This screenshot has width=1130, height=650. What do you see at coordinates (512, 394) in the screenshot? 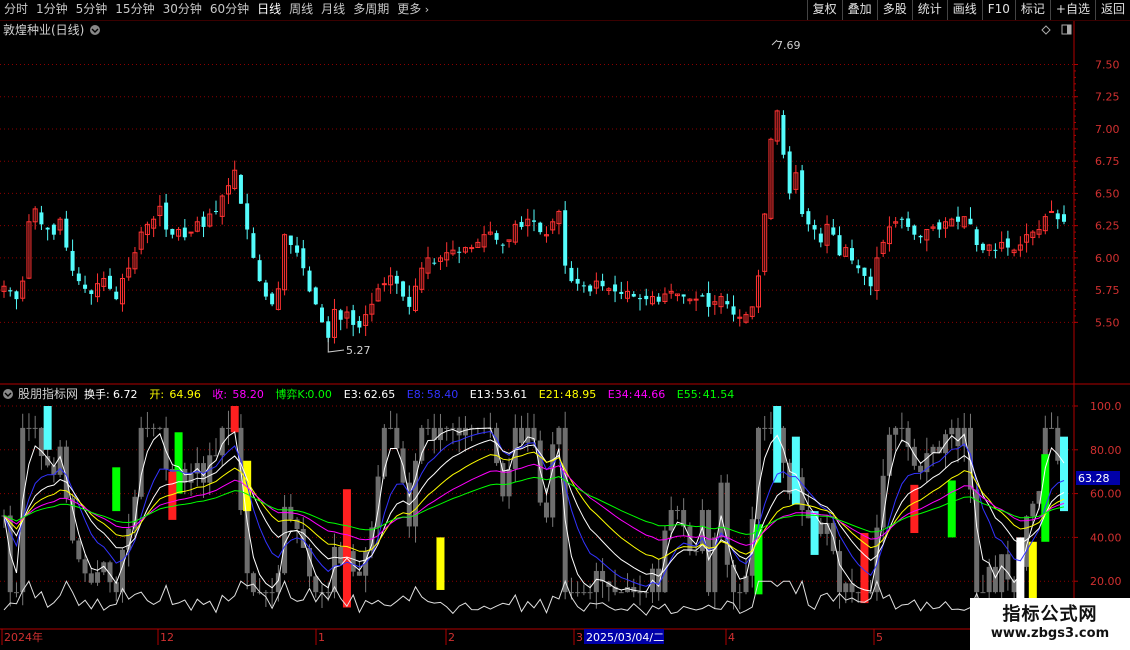
I see `readout-value: 53.61` at bounding box center [512, 394].